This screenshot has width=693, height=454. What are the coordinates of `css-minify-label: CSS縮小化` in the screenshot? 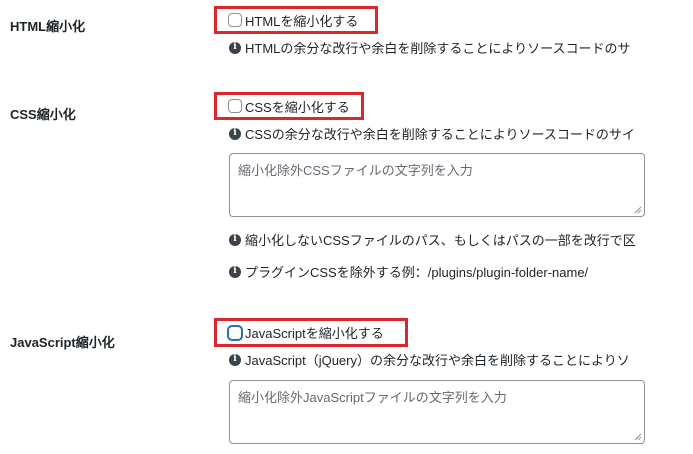 It's located at (43, 114).